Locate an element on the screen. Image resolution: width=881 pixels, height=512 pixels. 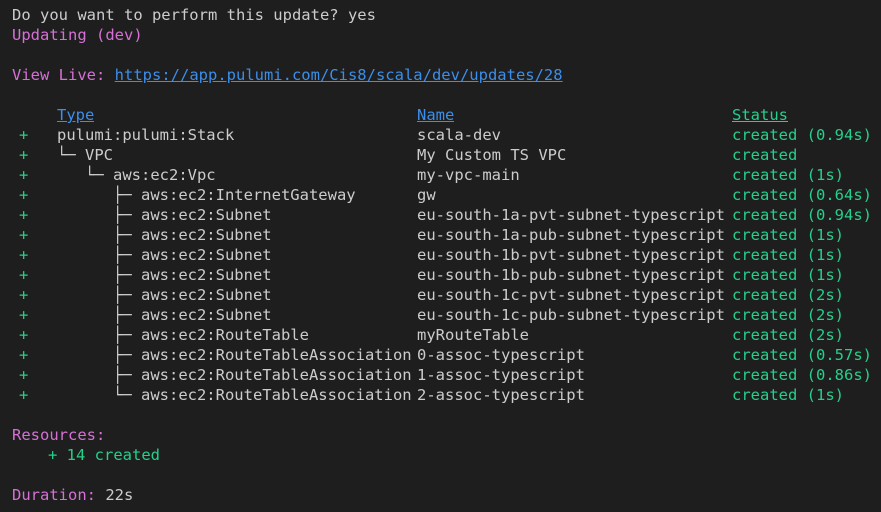
resources-section: Resources: is located at coordinates (58, 435).